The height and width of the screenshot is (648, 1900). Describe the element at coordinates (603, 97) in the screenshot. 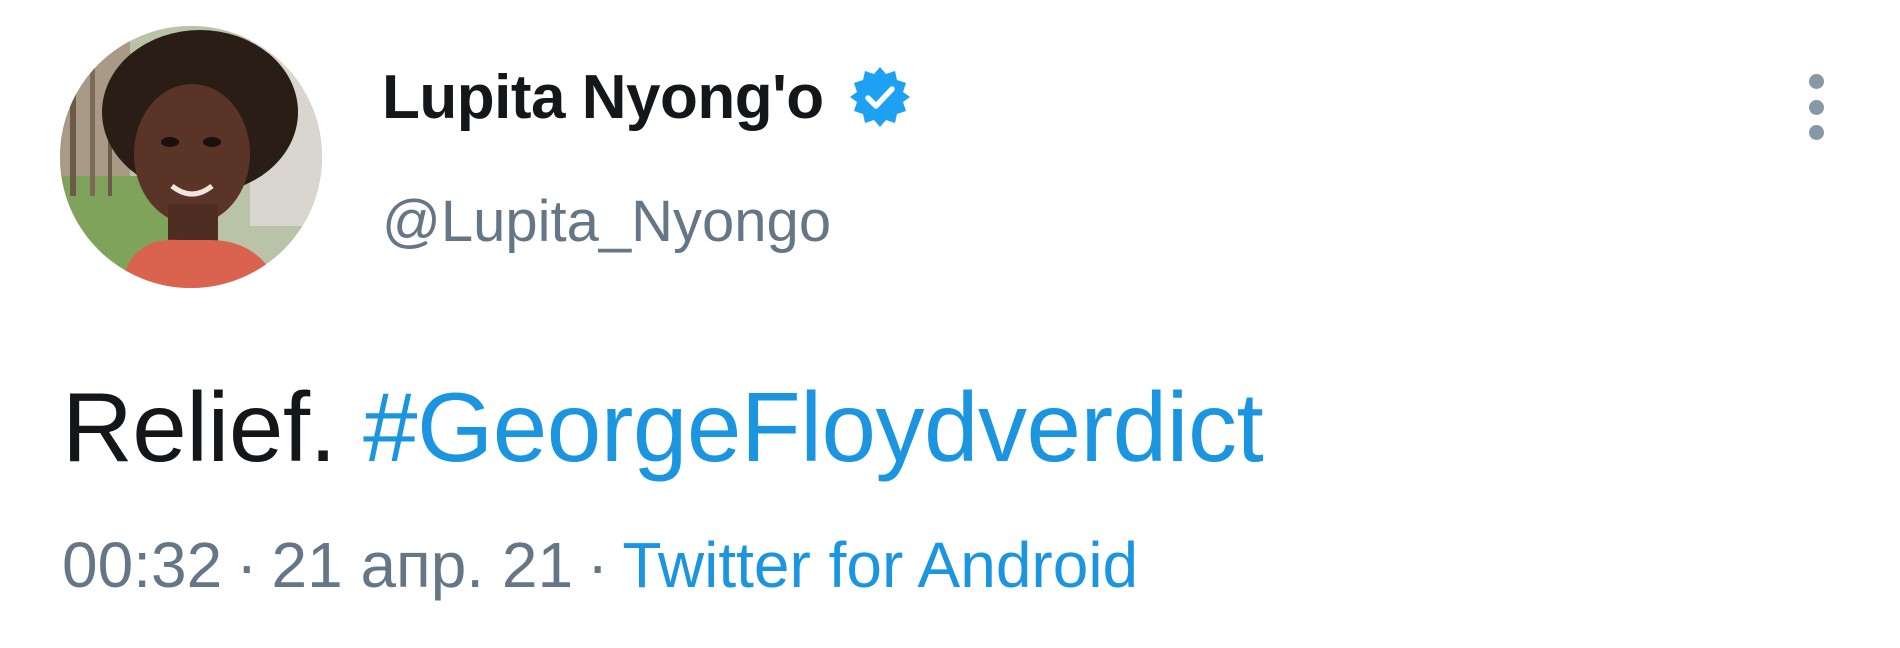

I see `display-name: Lupita Nyong'o` at that location.